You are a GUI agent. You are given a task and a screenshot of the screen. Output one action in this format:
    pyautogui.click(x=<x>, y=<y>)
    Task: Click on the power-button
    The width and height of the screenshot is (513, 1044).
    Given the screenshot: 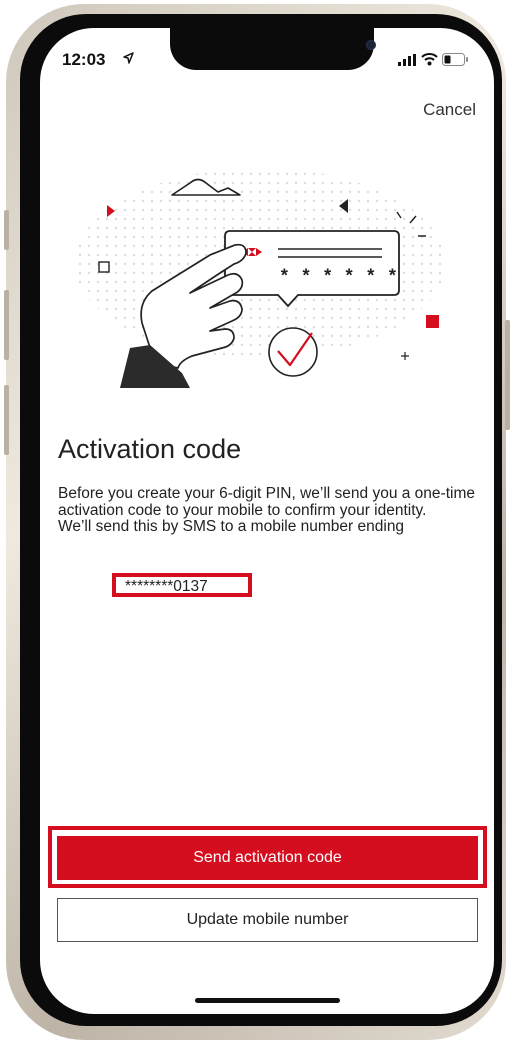 What is the action you would take?
    pyautogui.click(x=507, y=375)
    